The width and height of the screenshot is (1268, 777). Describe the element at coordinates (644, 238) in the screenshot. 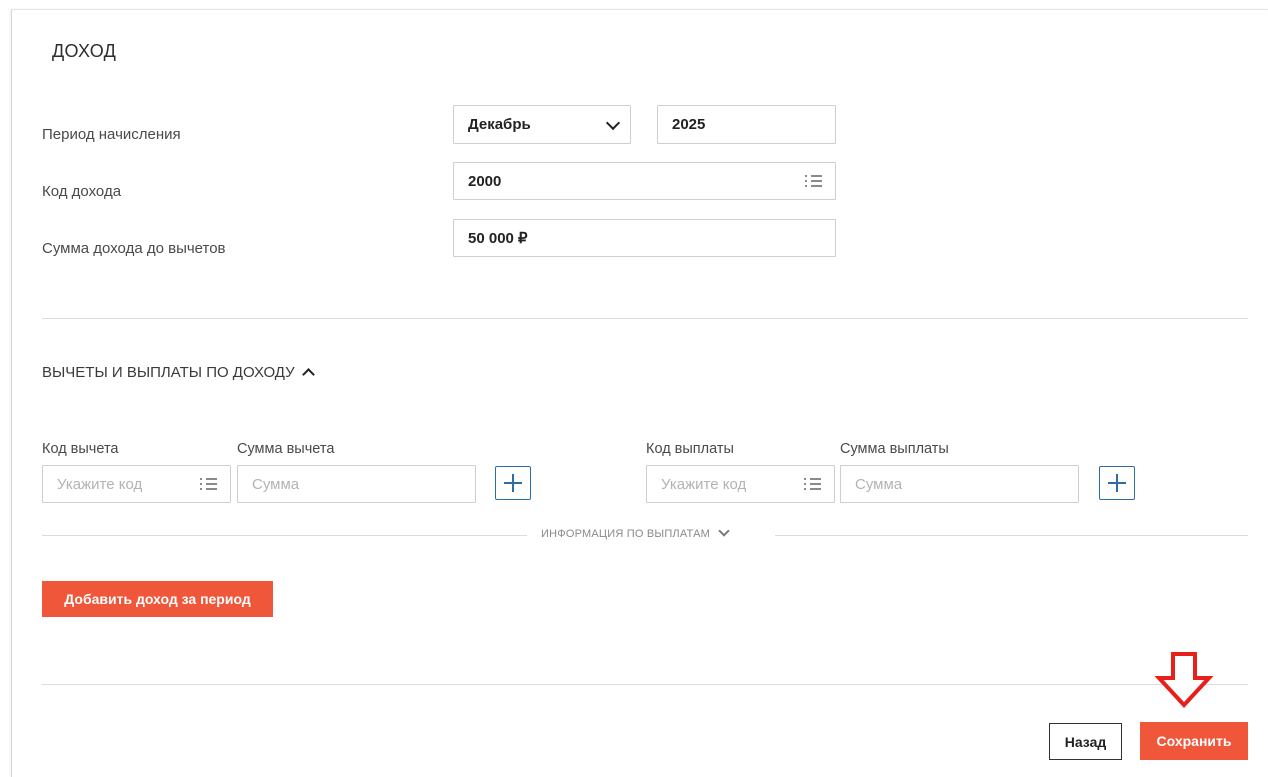

I see `income-amount-input: 50 000 ₽` at that location.